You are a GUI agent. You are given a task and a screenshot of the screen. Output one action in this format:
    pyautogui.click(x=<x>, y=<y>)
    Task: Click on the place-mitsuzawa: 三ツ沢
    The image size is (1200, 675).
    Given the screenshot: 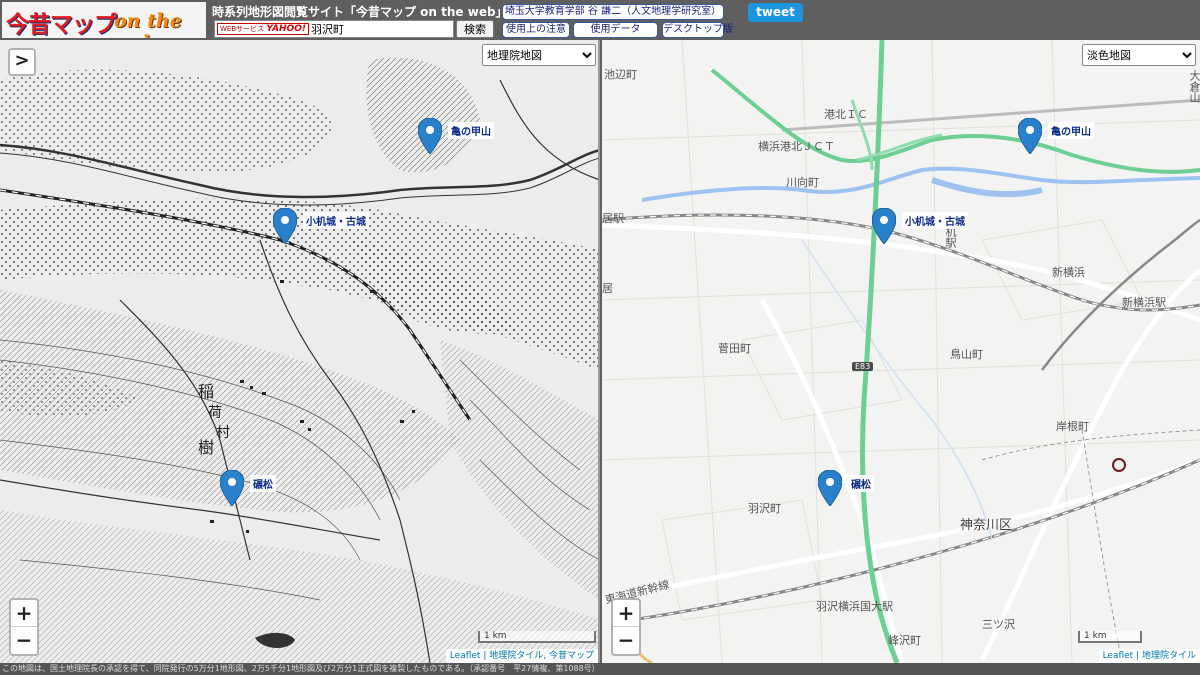 What is the action you would take?
    pyautogui.click(x=998, y=624)
    